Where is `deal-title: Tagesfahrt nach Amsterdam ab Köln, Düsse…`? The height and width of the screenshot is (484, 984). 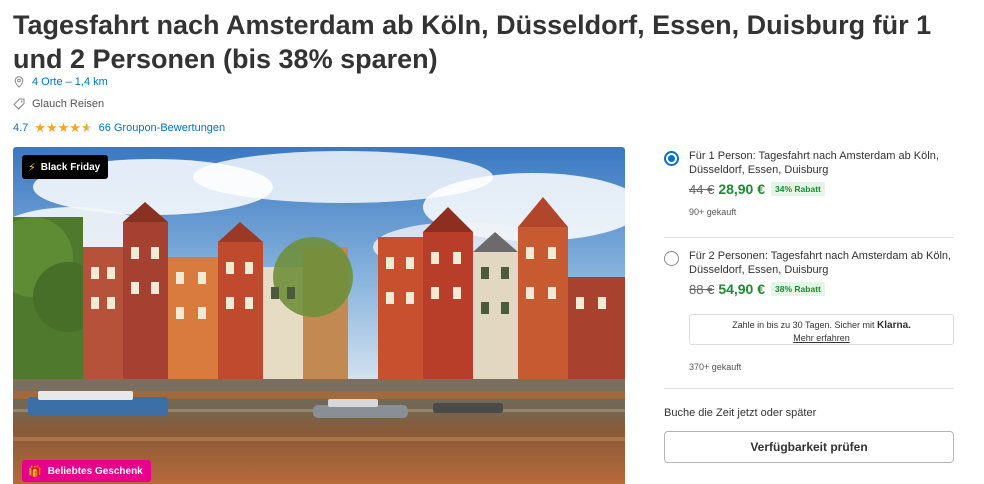 deal-title: Tagesfahrt nach Amsterdam ab Köln, Düsse… is located at coordinates (472, 42).